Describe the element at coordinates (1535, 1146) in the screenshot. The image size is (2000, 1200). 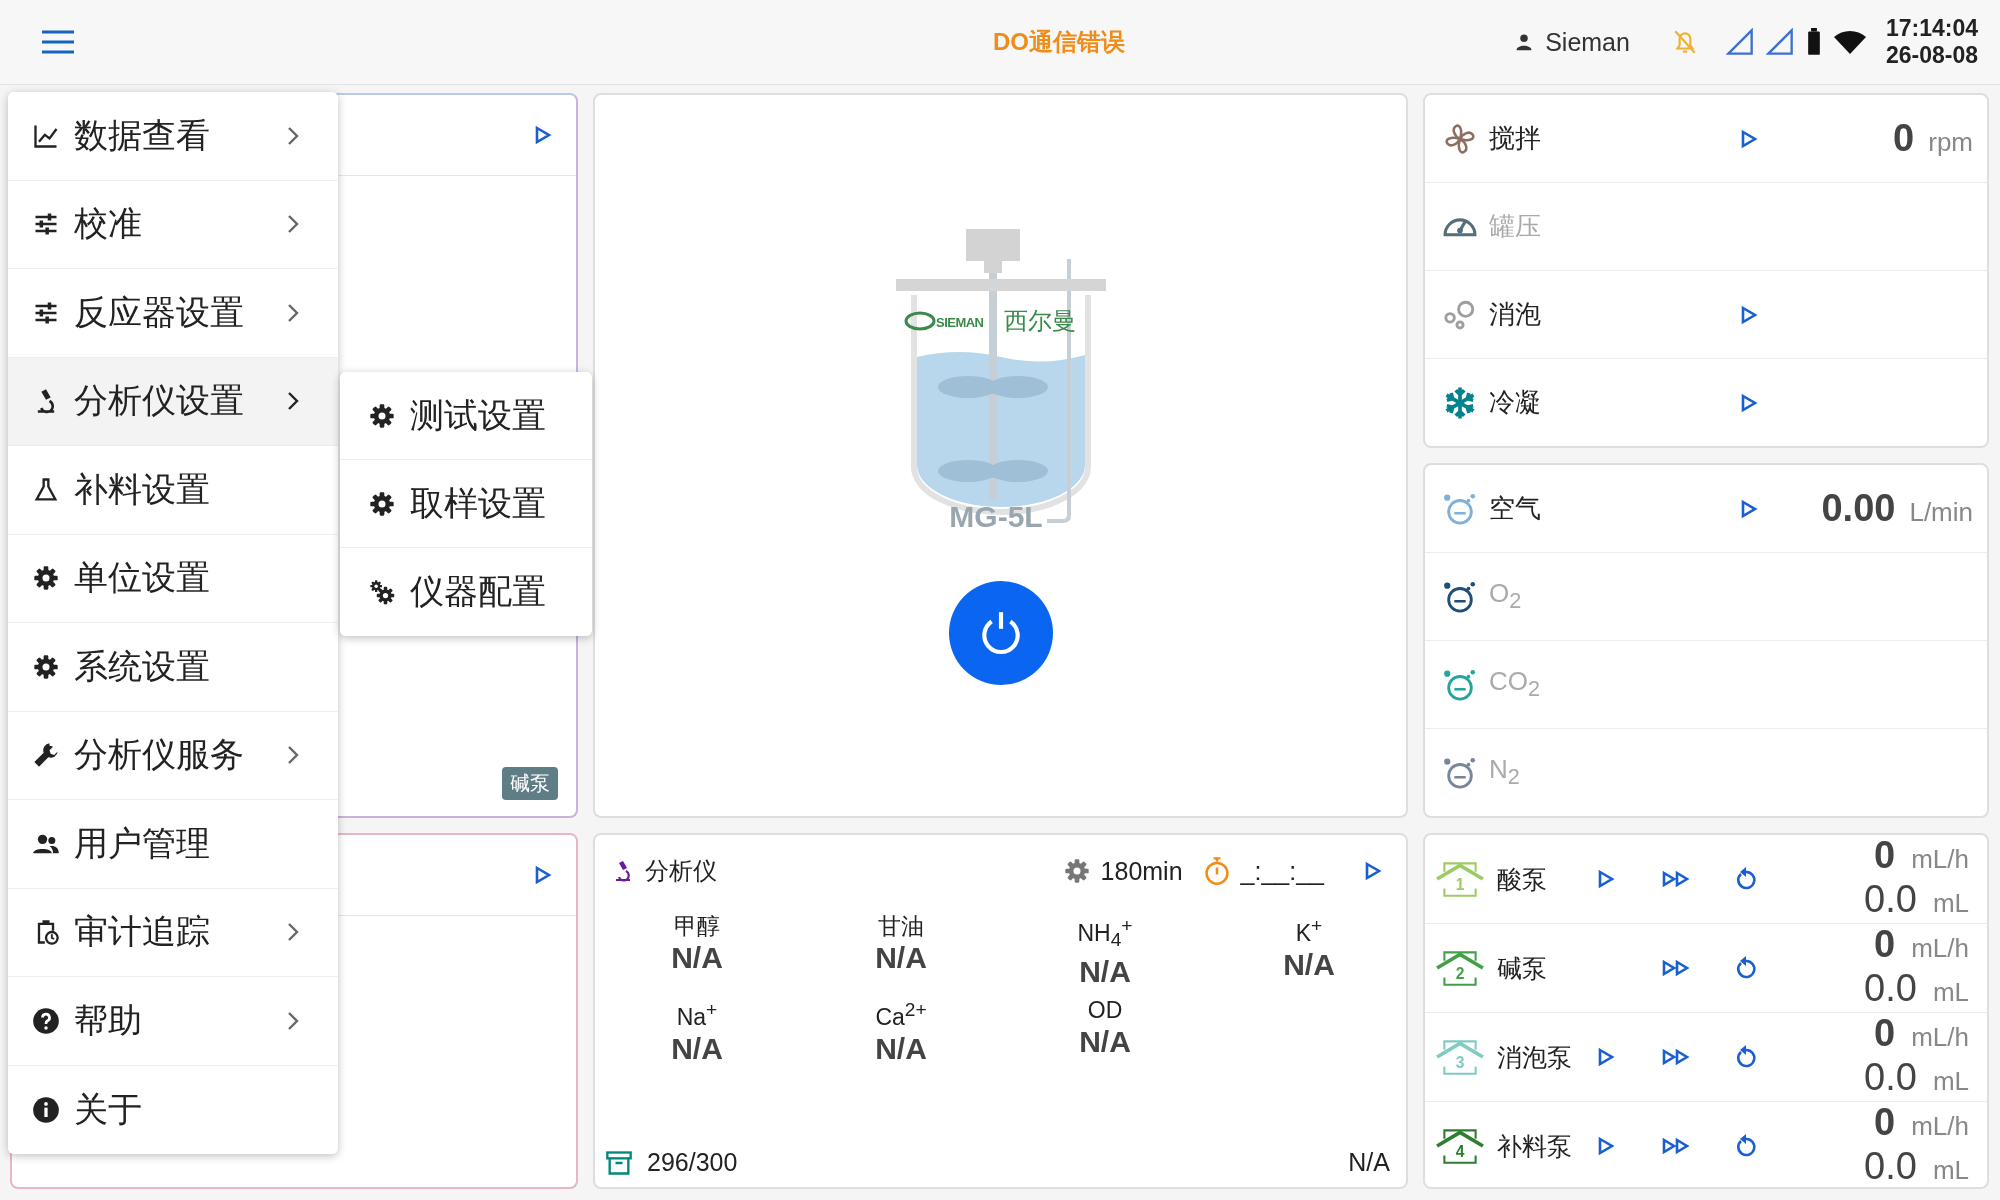
I see `pump-label: 补料泵` at that location.